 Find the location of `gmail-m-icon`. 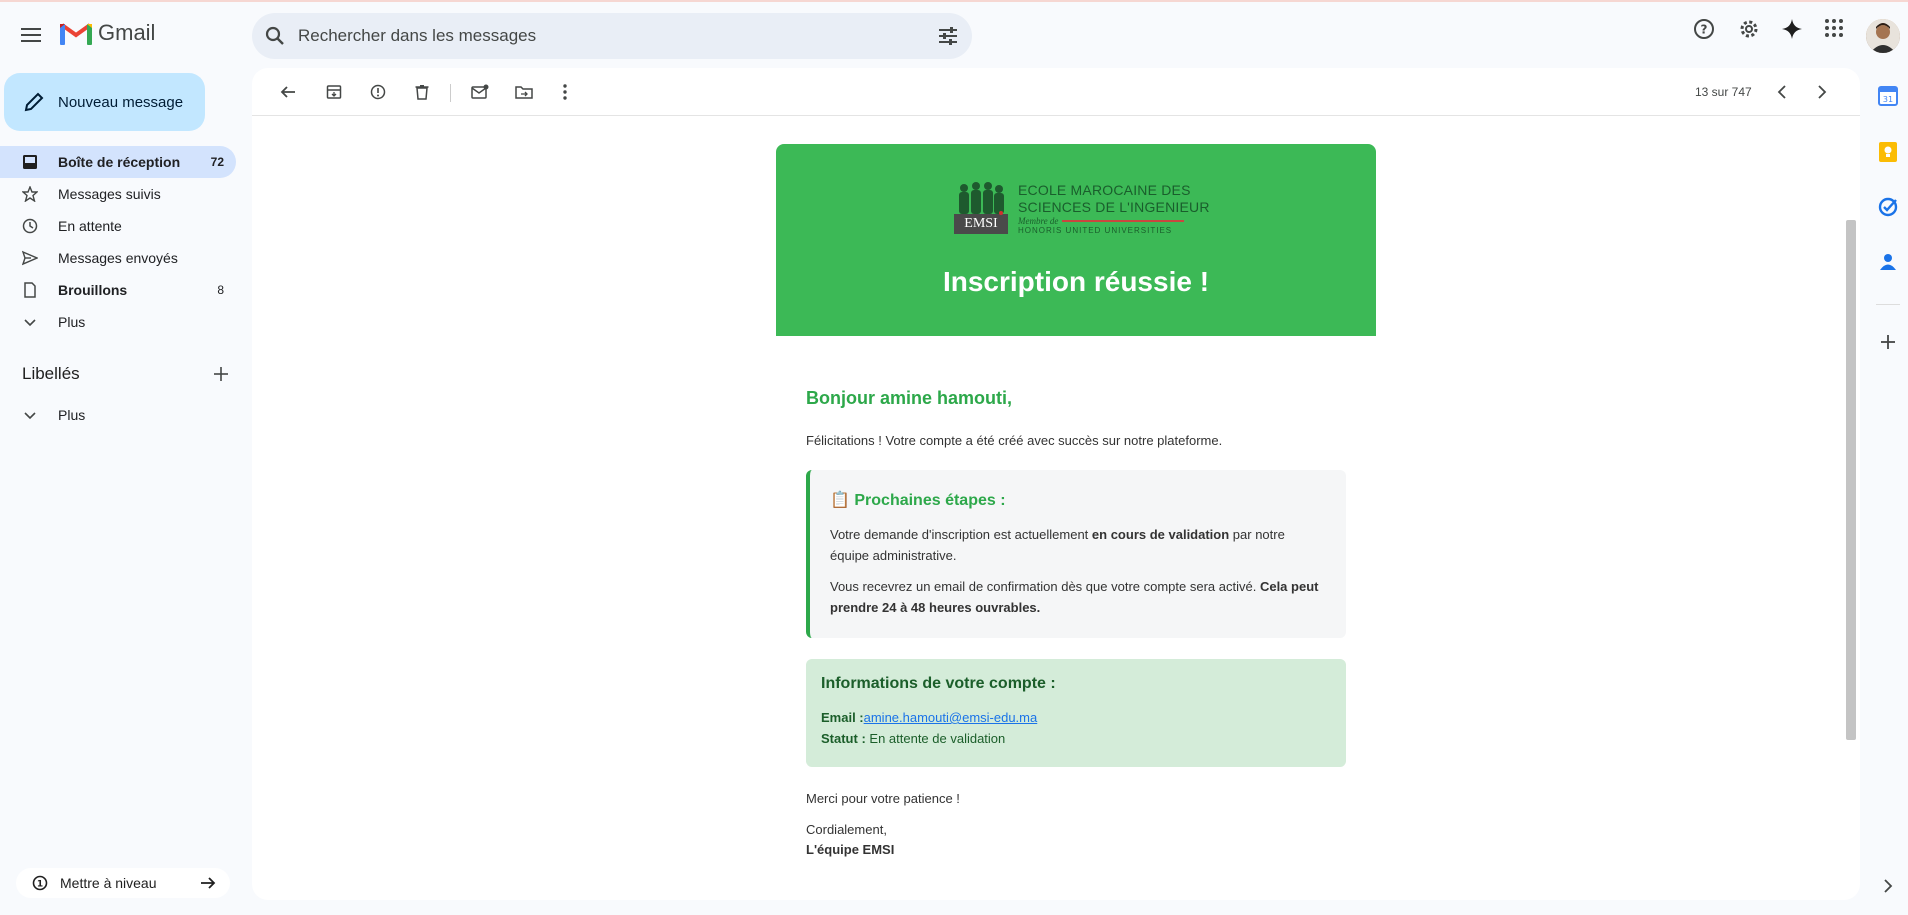

gmail-m-icon is located at coordinates (76, 34).